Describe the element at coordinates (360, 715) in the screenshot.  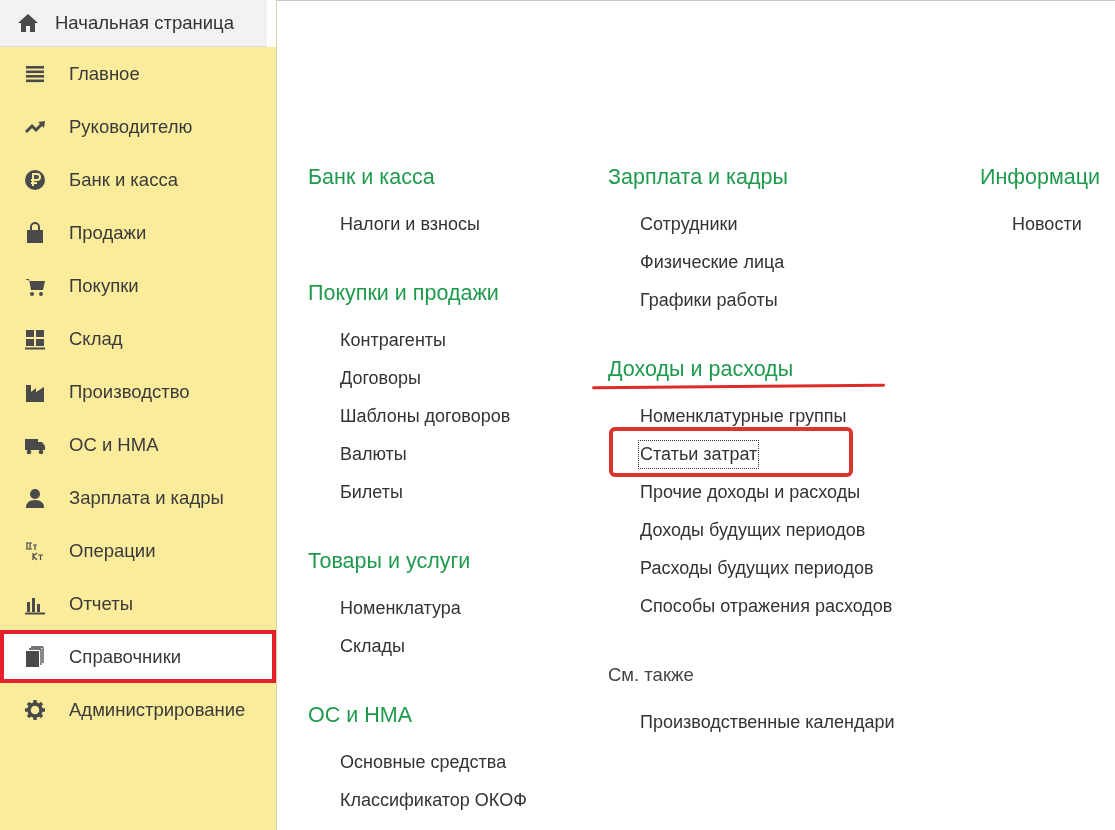
I see `section-heading: ОС и НМА` at that location.